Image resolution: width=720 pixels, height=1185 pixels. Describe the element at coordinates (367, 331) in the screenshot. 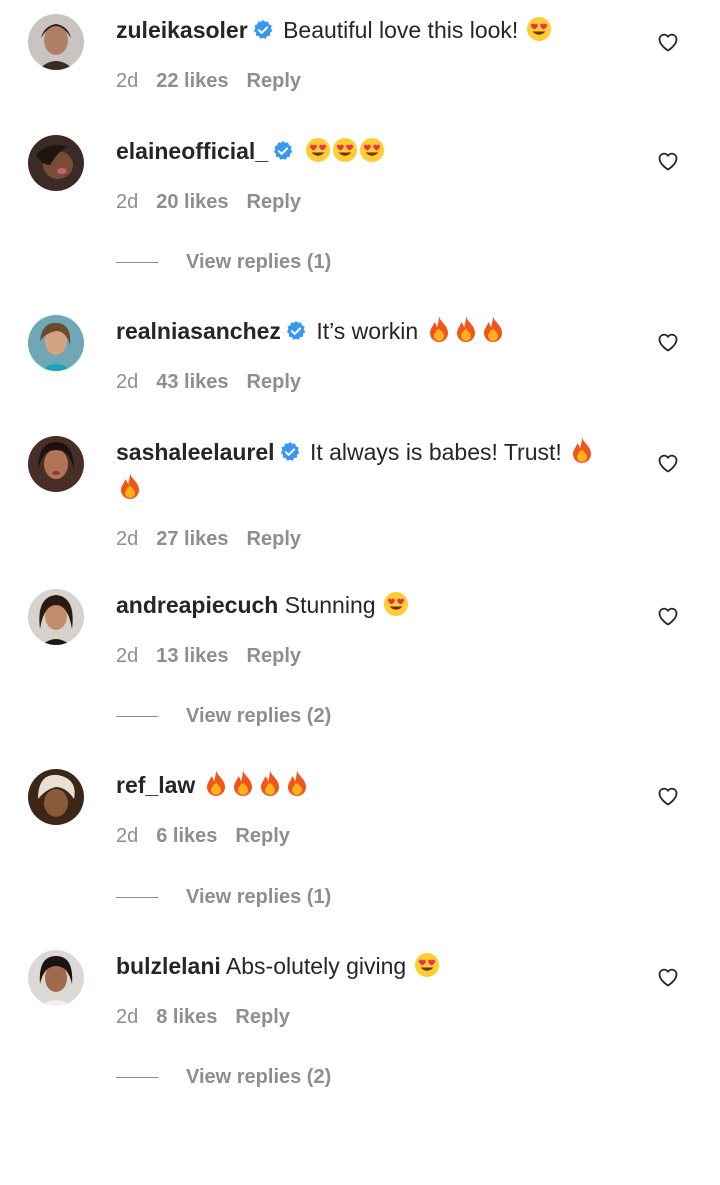

I see `comment-text: It’s workin` at that location.